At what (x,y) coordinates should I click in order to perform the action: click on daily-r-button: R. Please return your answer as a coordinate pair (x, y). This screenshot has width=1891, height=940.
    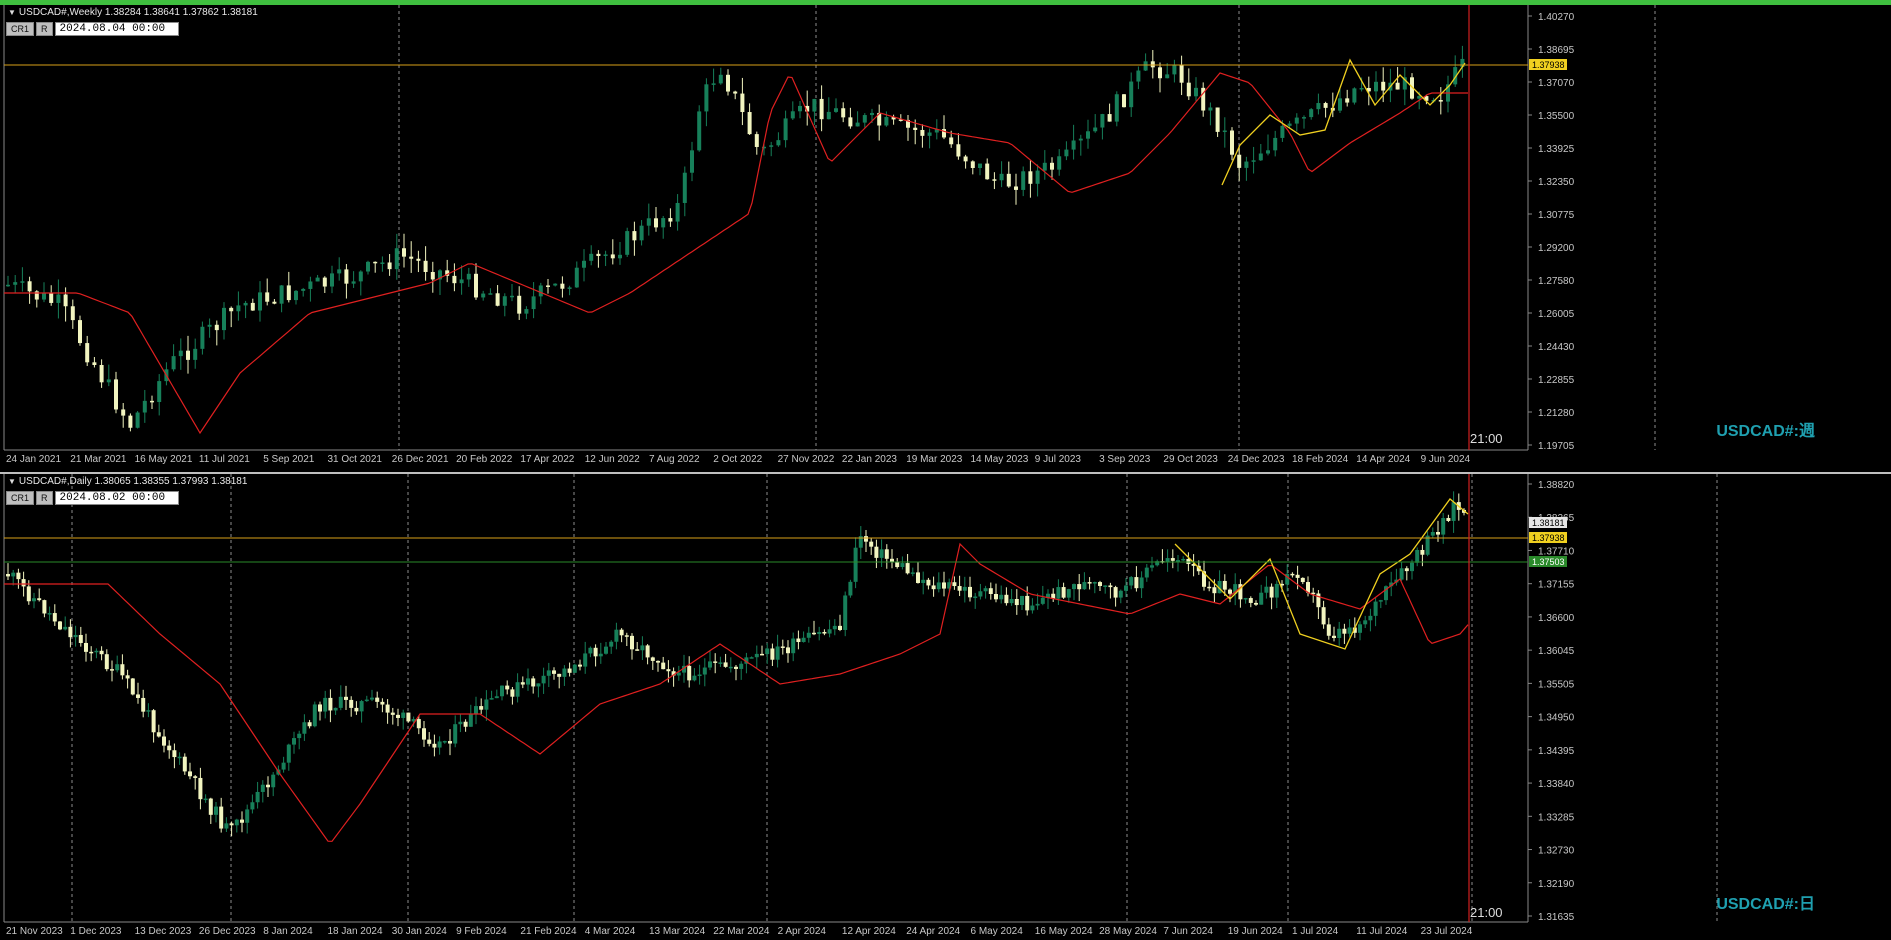
    Looking at the image, I should click on (44, 498).